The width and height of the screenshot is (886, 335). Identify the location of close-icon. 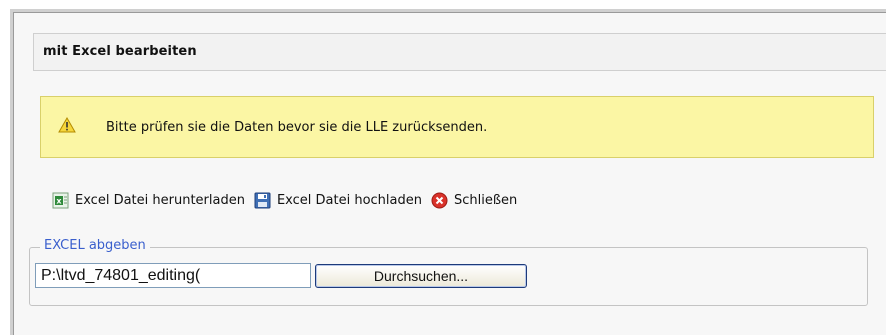
(439, 200).